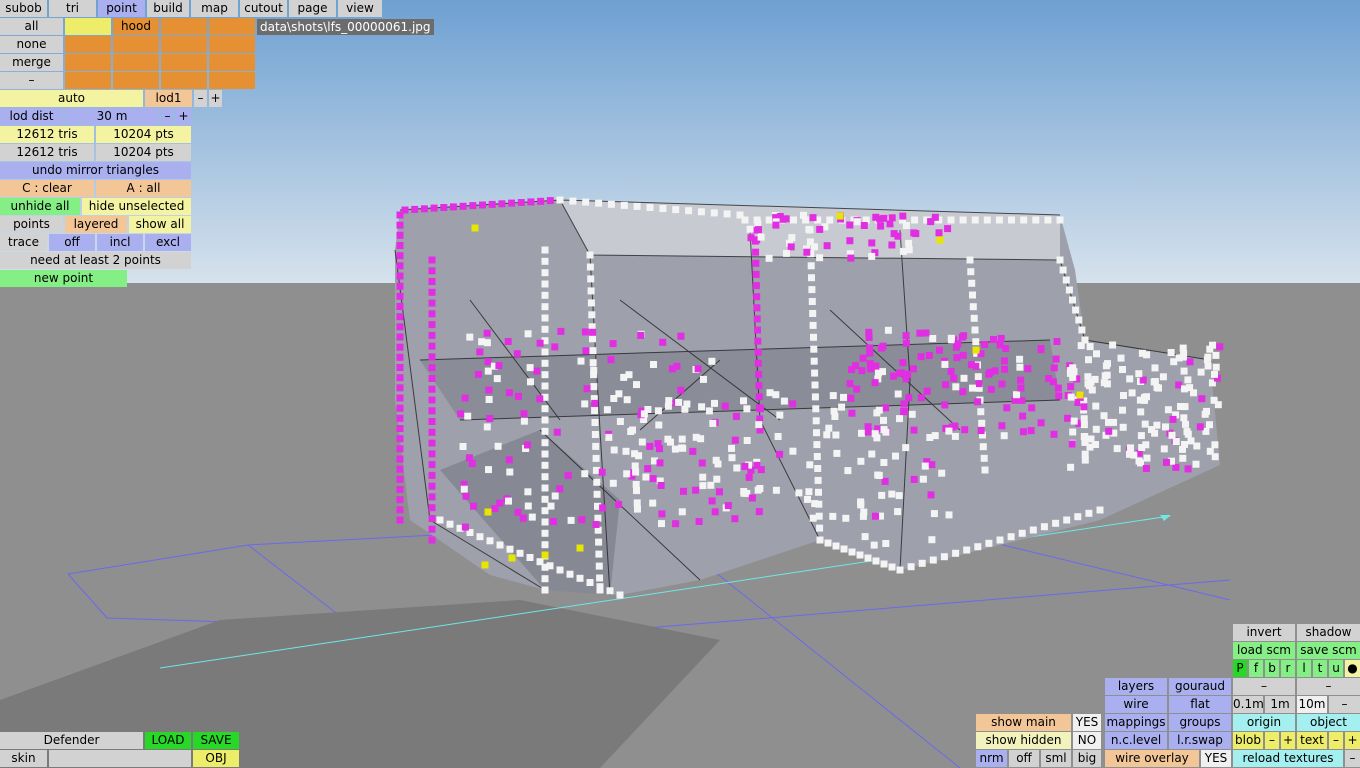 The height and width of the screenshot is (768, 1360). I want to click on filter-l: l, so click(1304, 668).